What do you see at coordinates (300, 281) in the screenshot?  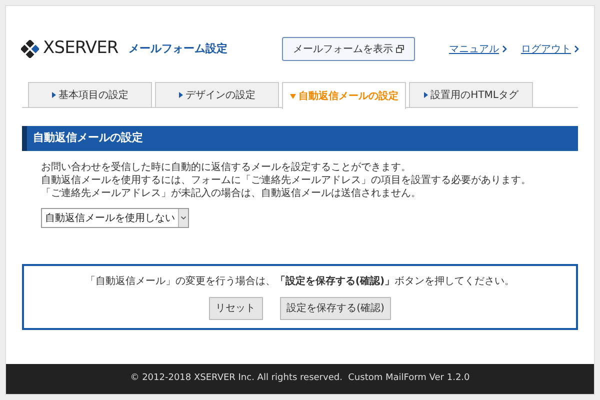 I see `notice-text: 「自動返信メール」の変更を行う場合は、「設定を保存する(確認)」ボタンを押してください。` at bounding box center [300, 281].